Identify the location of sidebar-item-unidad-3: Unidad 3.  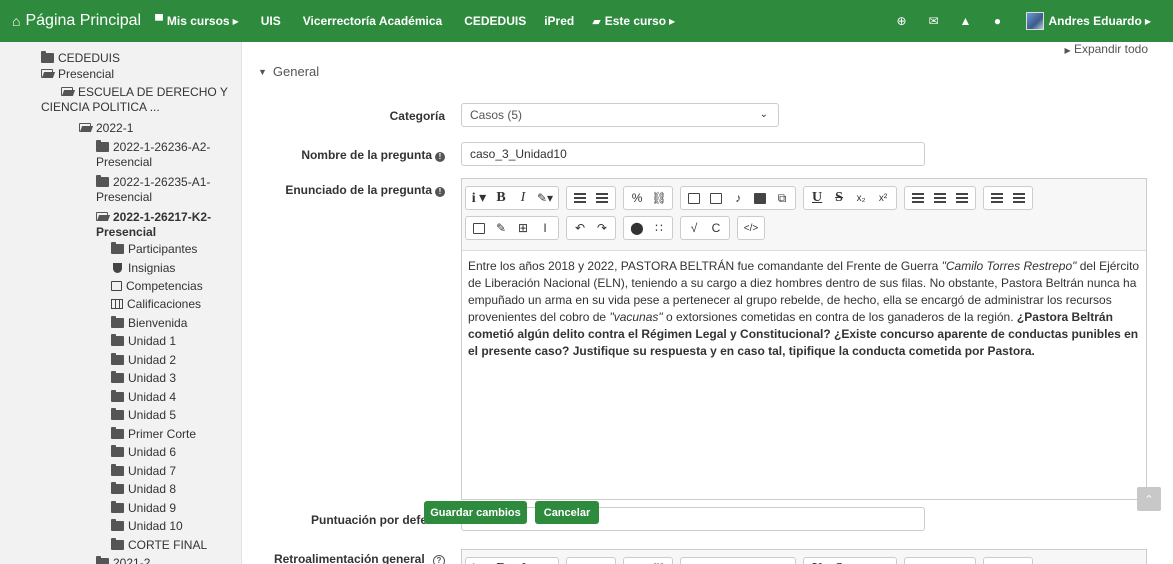
(143, 378).